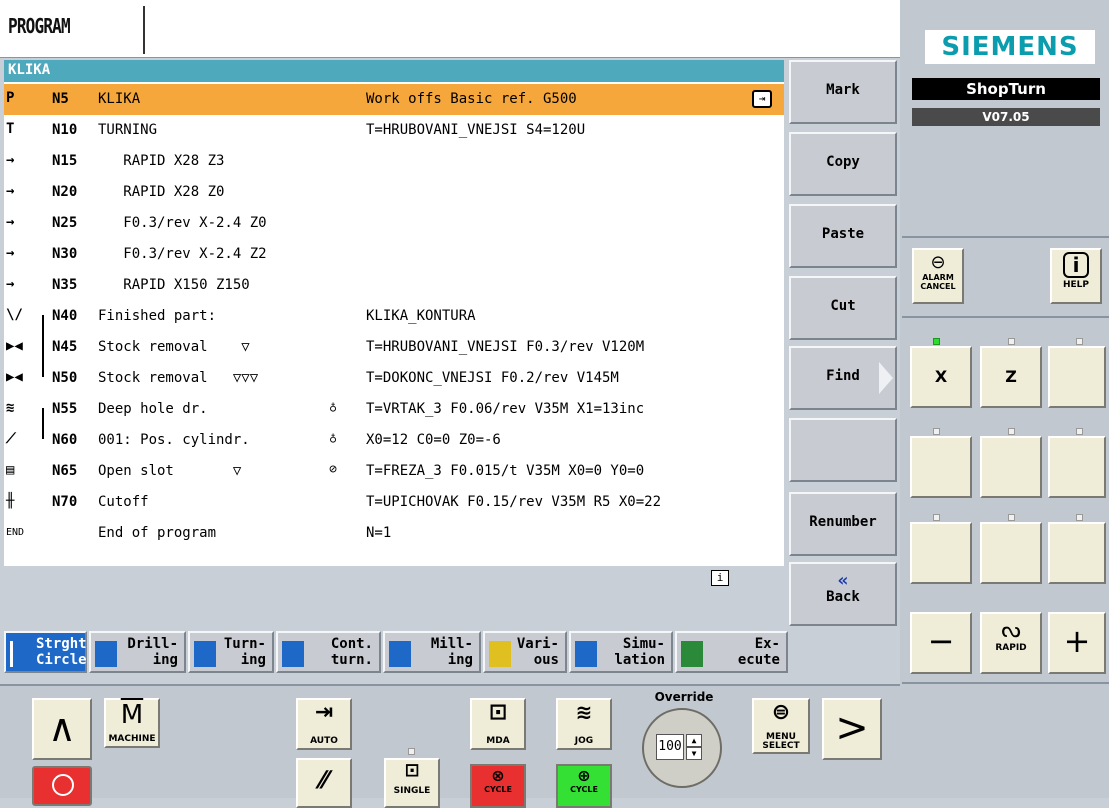 Image resolution: width=1109 pixels, height=808 pixels. Describe the element at coordinates (781, 726) in the screenshot. I see `menu-select-button: ⊜ MENU SELECT` at that location.